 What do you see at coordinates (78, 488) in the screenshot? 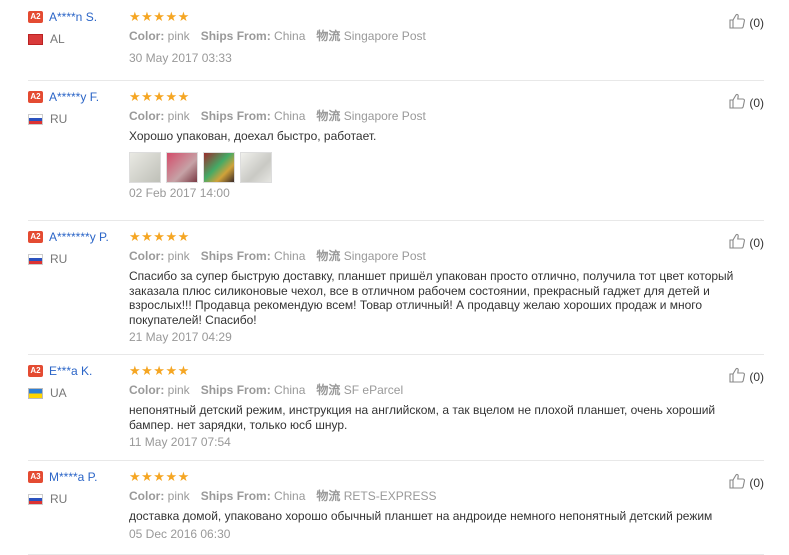
I see `reviewer-info: A3 M****a P. RU` at bounding box center [78, 488].